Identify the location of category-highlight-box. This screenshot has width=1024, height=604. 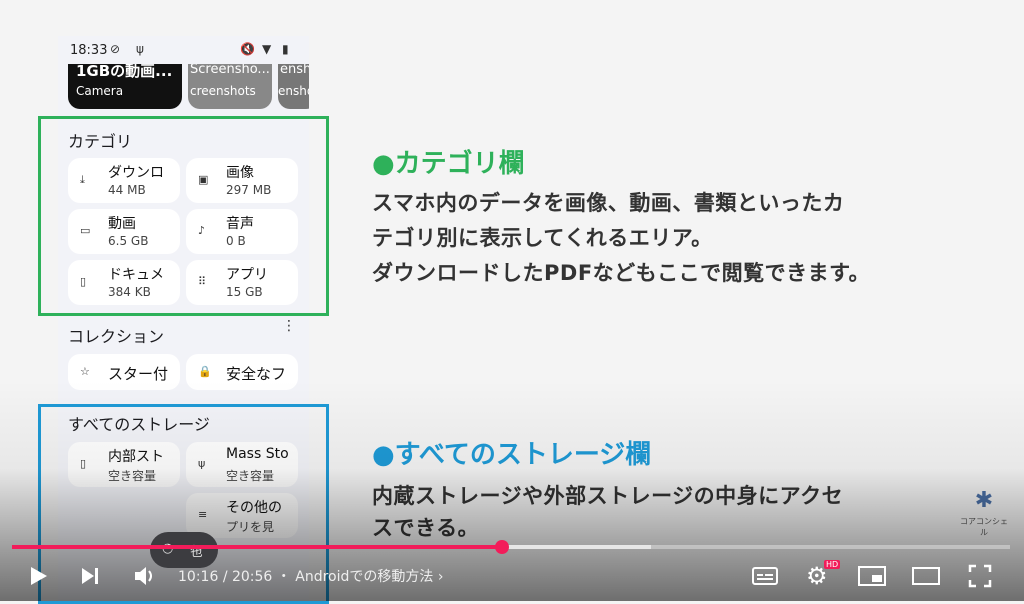
(183, 216).